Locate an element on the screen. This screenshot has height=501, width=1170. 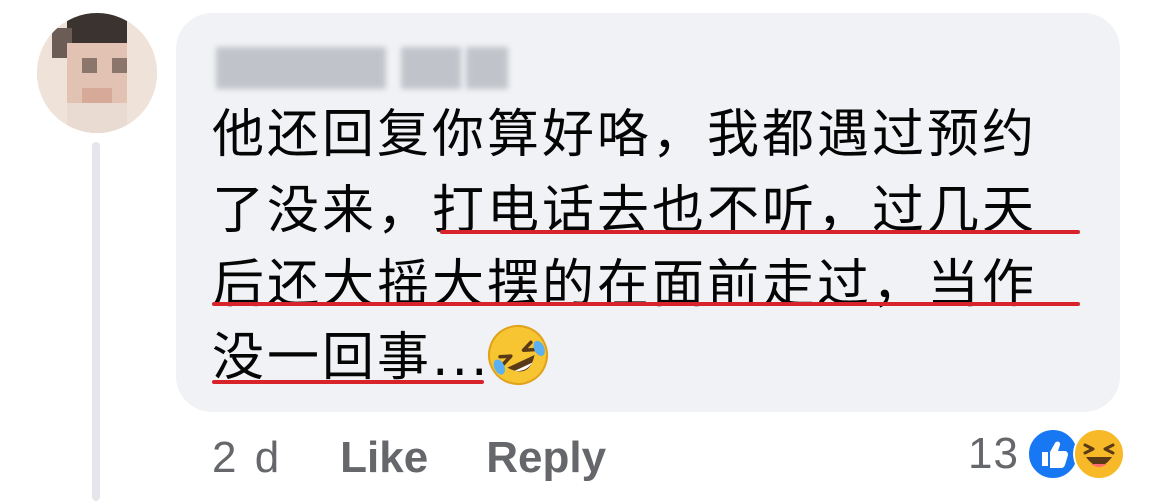
reaction-summary: 13 is located at coordinates (1046, 454).